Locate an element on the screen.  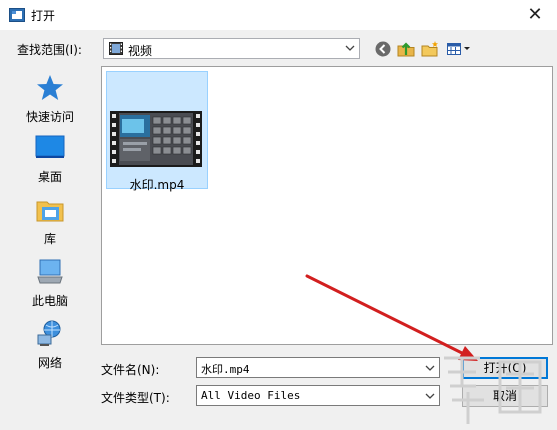
filename-value: 水印.mp4 is located at coordinates (225, 369).